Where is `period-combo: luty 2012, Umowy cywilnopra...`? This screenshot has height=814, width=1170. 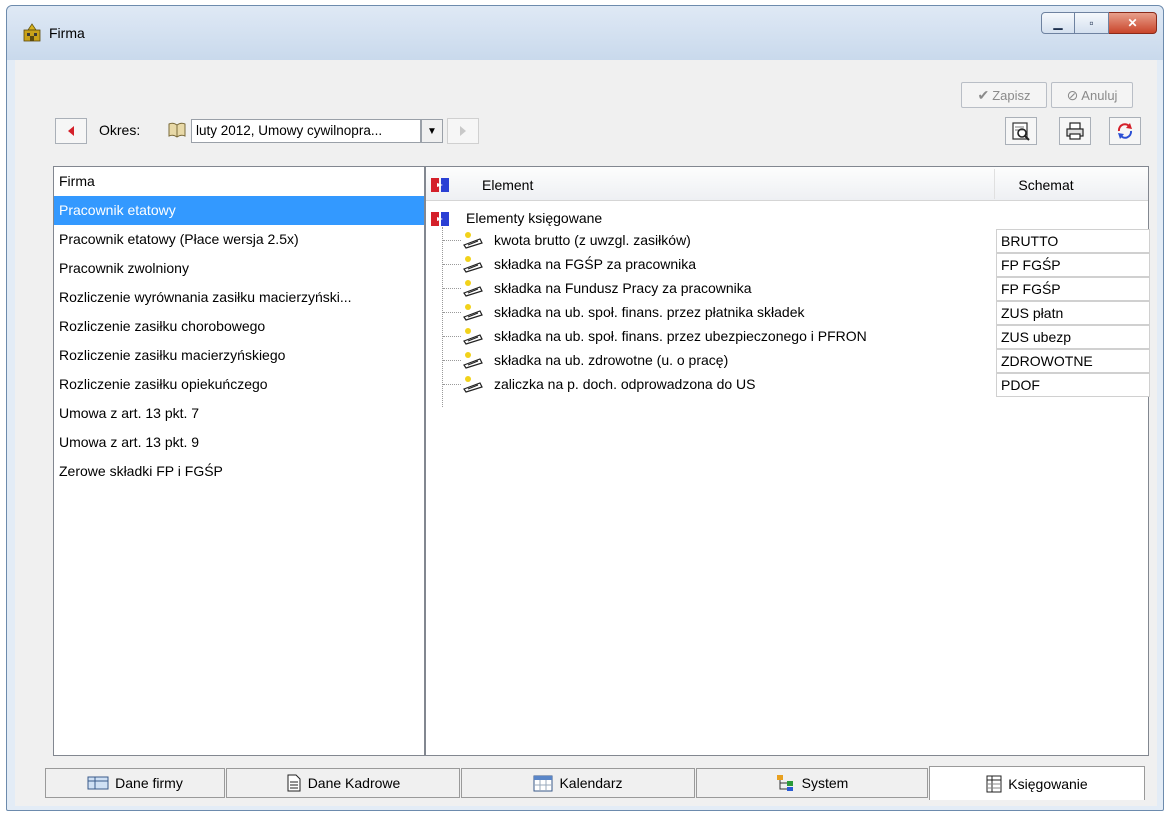
period-combo: luty 2012, Umowy cywilnopra... is located at coordinates (306, 131).